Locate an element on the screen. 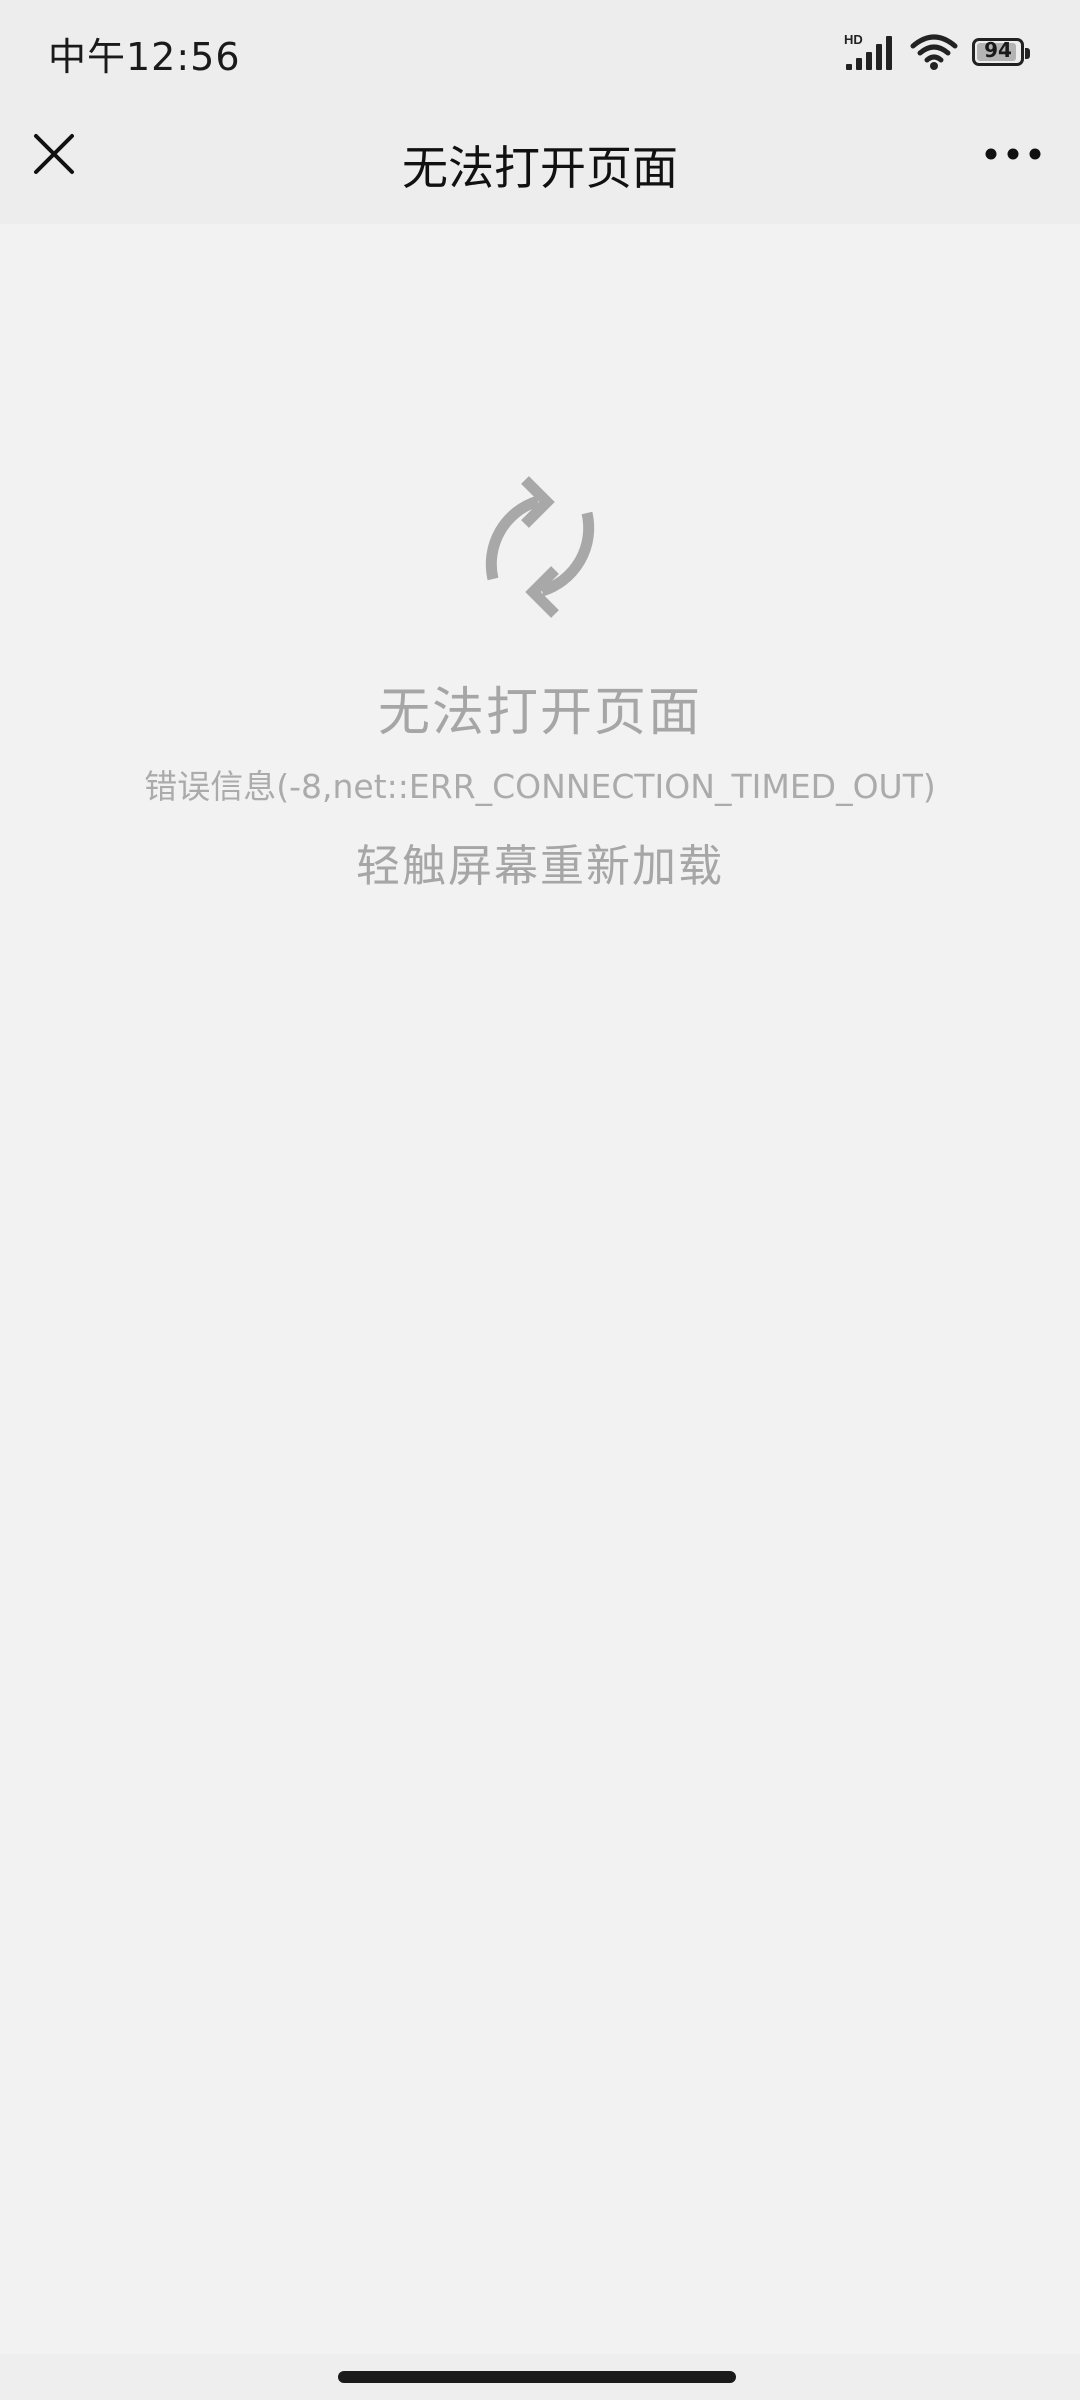 This screenshot has width=1080, height=2400. close-button is located at coordinates (54, 154).